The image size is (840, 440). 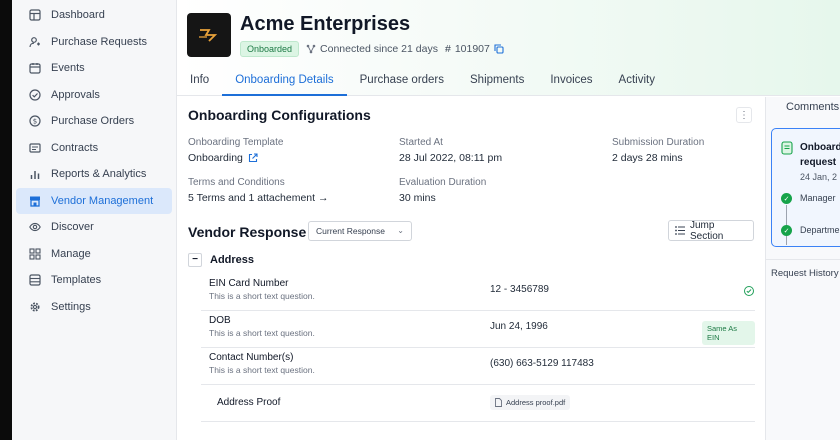 I want to click on tab-shipments: Shipments, so click(x=497, y=82).